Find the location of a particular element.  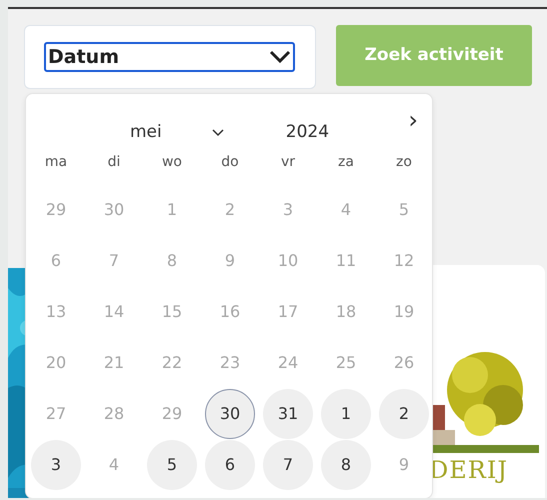

calendar-day: 19 is located at coordinates (404, 311).